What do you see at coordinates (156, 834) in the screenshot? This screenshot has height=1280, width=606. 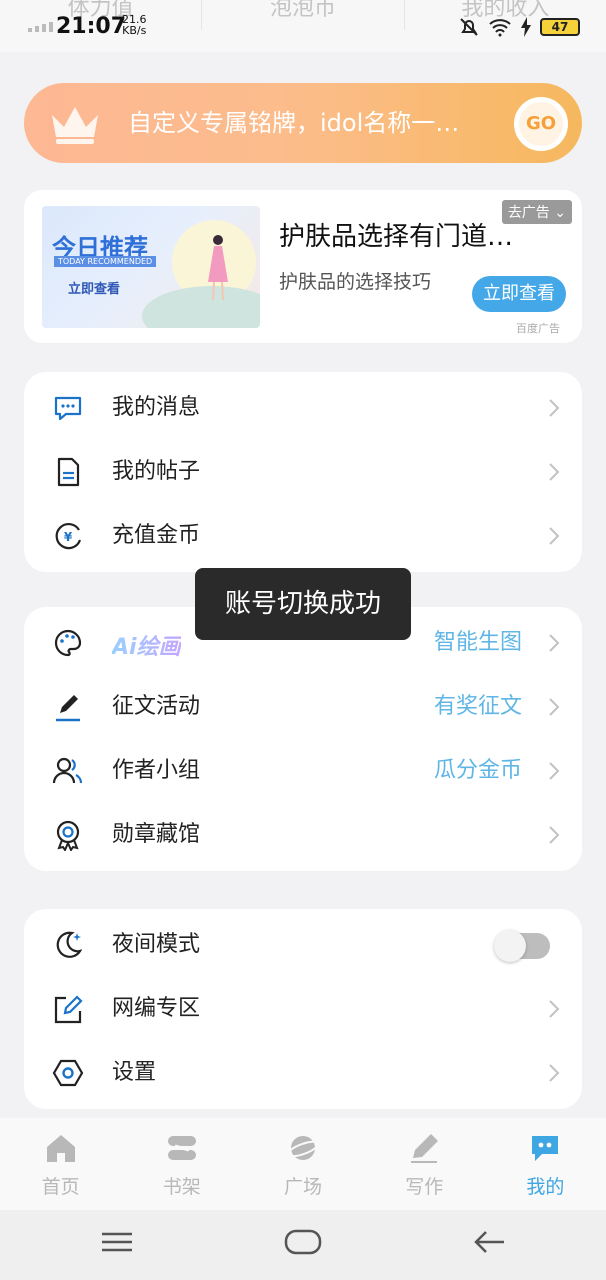 I see `menu-item-label: 勋章藏馆` at bounding box center [156, 834].